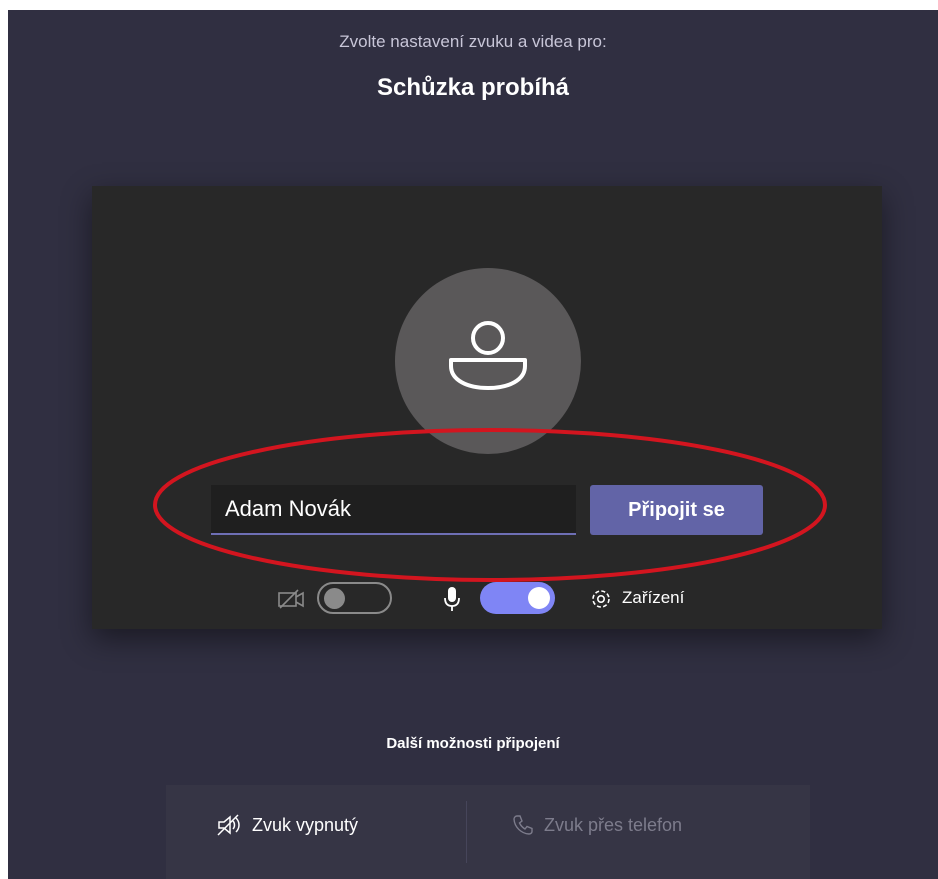 The height and width of the screenshot is (879, 938). I want to click on options-divider, so click(466, 832).